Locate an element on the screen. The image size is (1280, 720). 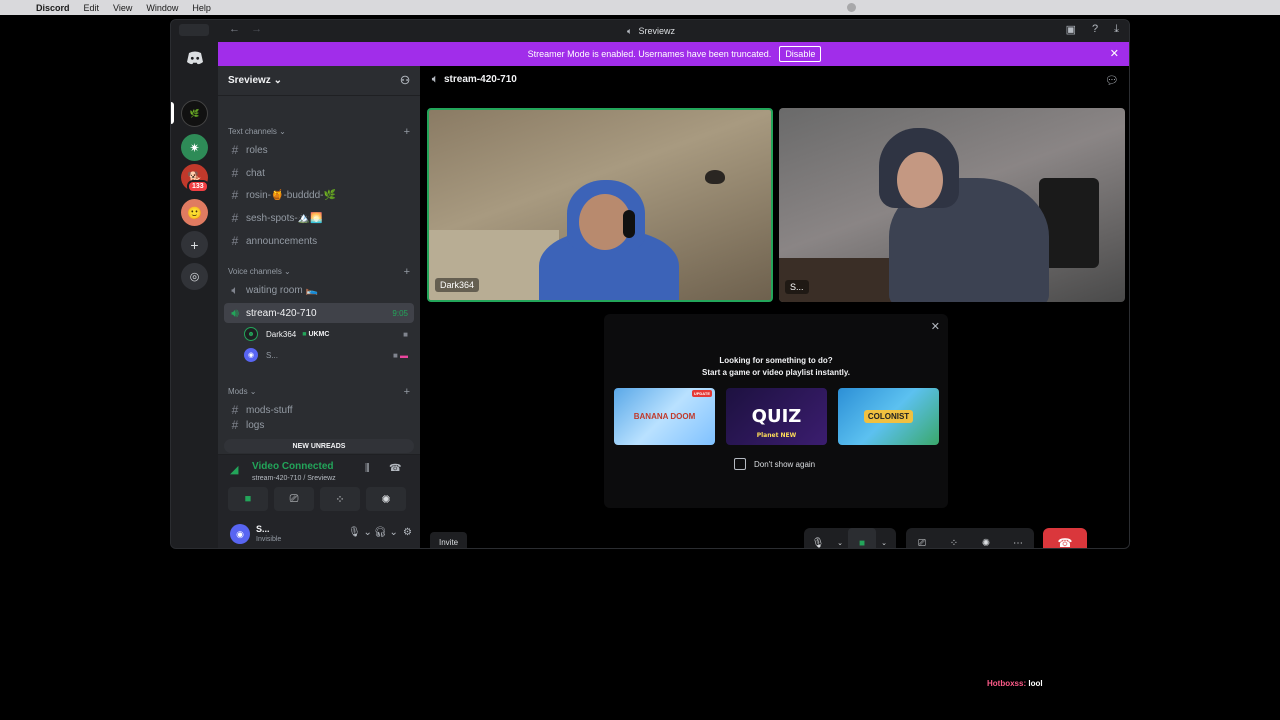
menu-window: Window is located at coordinates (162, 8).